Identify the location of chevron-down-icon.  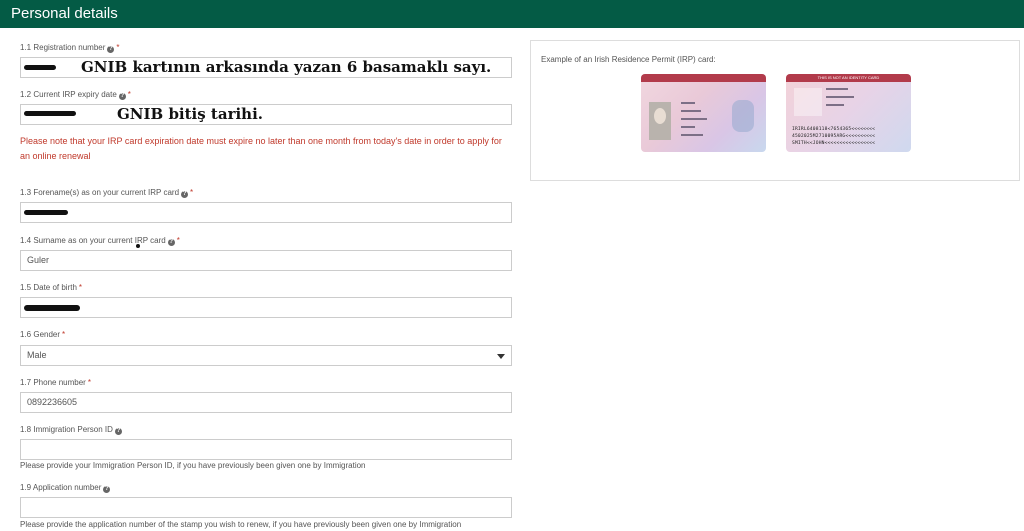
(501, 356).